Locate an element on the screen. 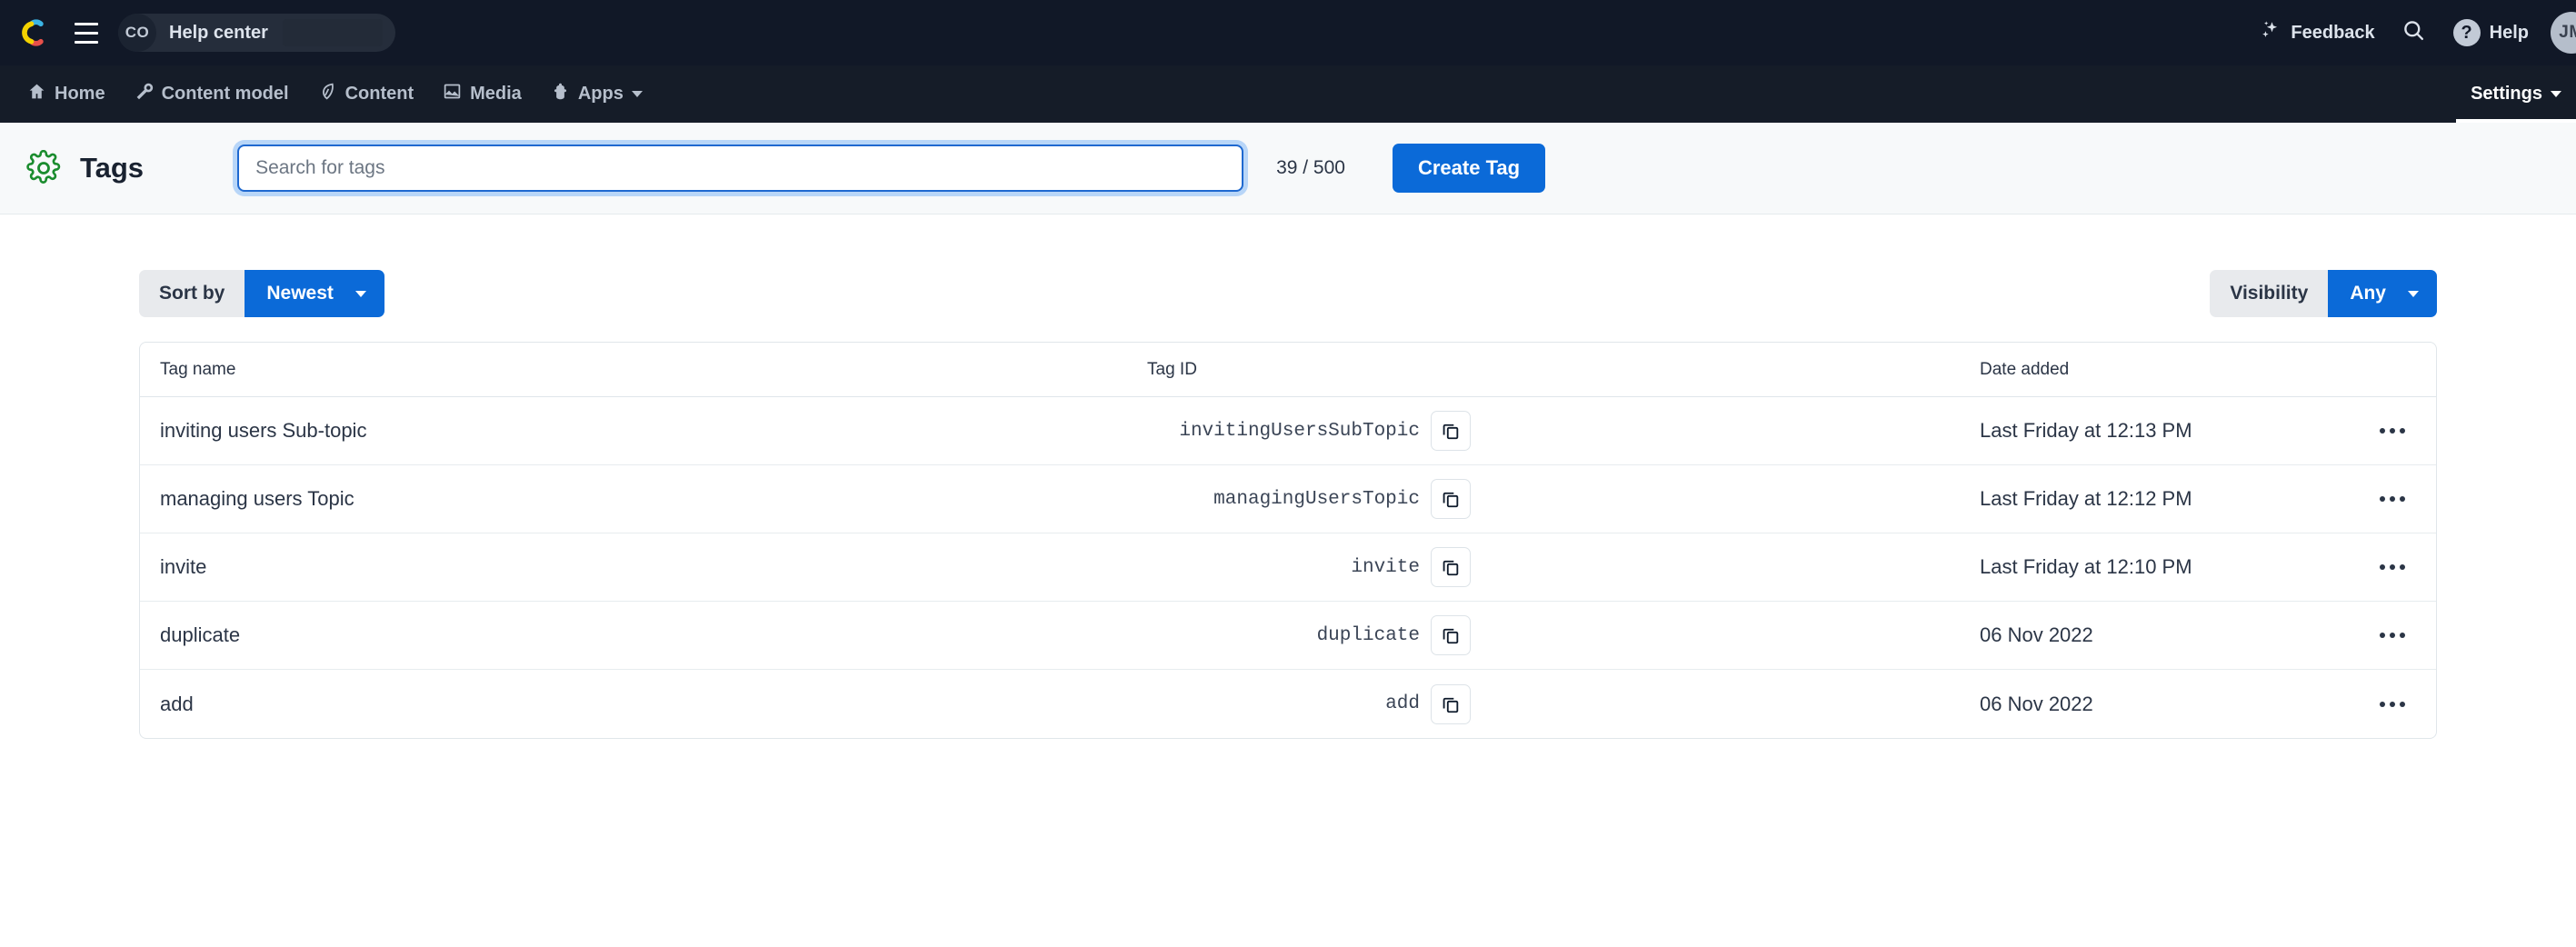 The height and width of the screenshot is (947, 2576). visibility-control: Visibility Any is located at coordinates (2323, 293).